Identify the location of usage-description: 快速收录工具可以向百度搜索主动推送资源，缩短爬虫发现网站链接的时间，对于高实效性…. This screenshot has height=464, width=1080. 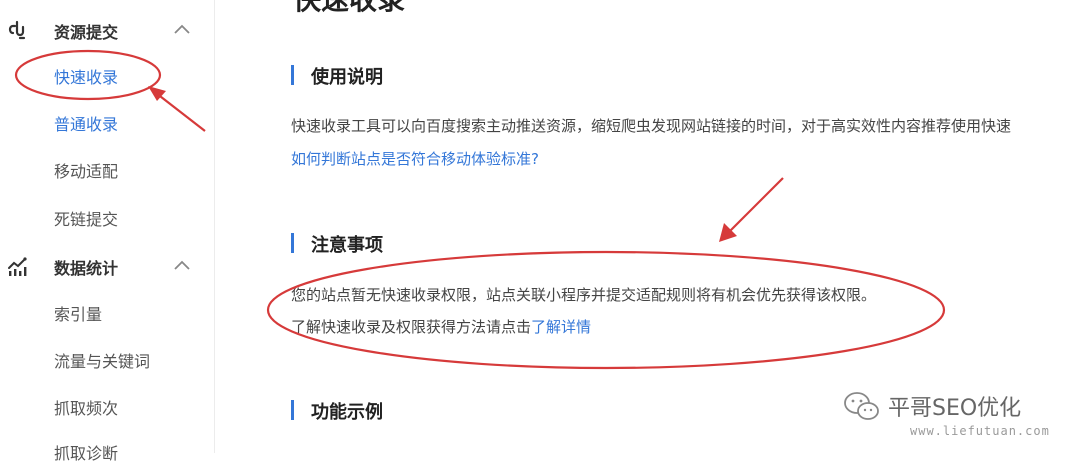
(651, 126).